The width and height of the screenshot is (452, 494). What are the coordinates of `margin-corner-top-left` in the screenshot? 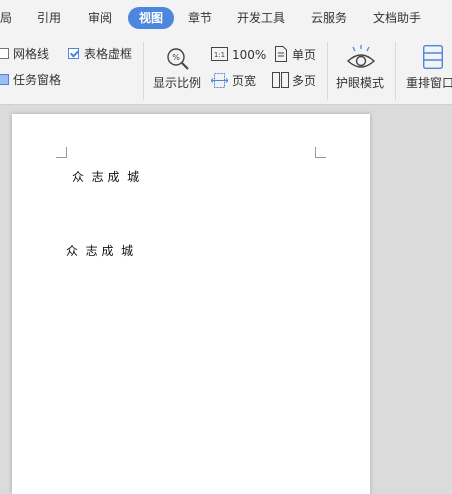 It's located at (61, 152).